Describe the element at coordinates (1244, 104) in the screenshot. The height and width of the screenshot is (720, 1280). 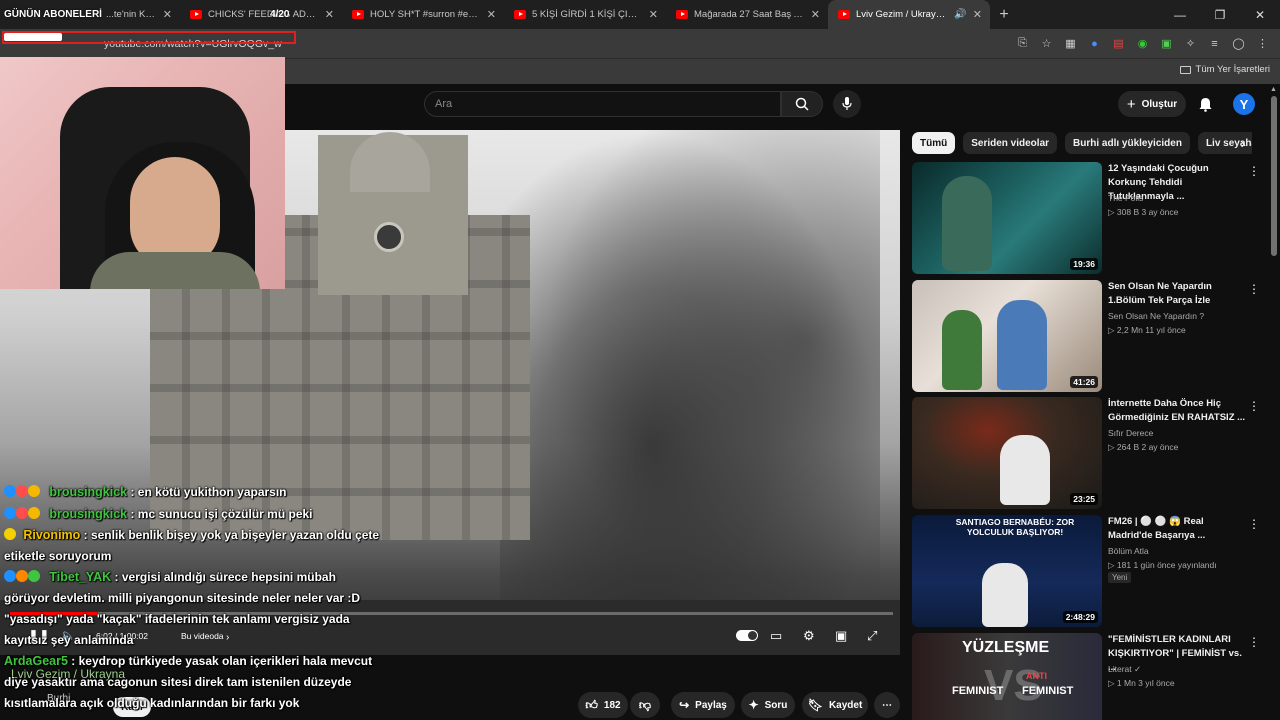
I see `avatar: Y` at that location.